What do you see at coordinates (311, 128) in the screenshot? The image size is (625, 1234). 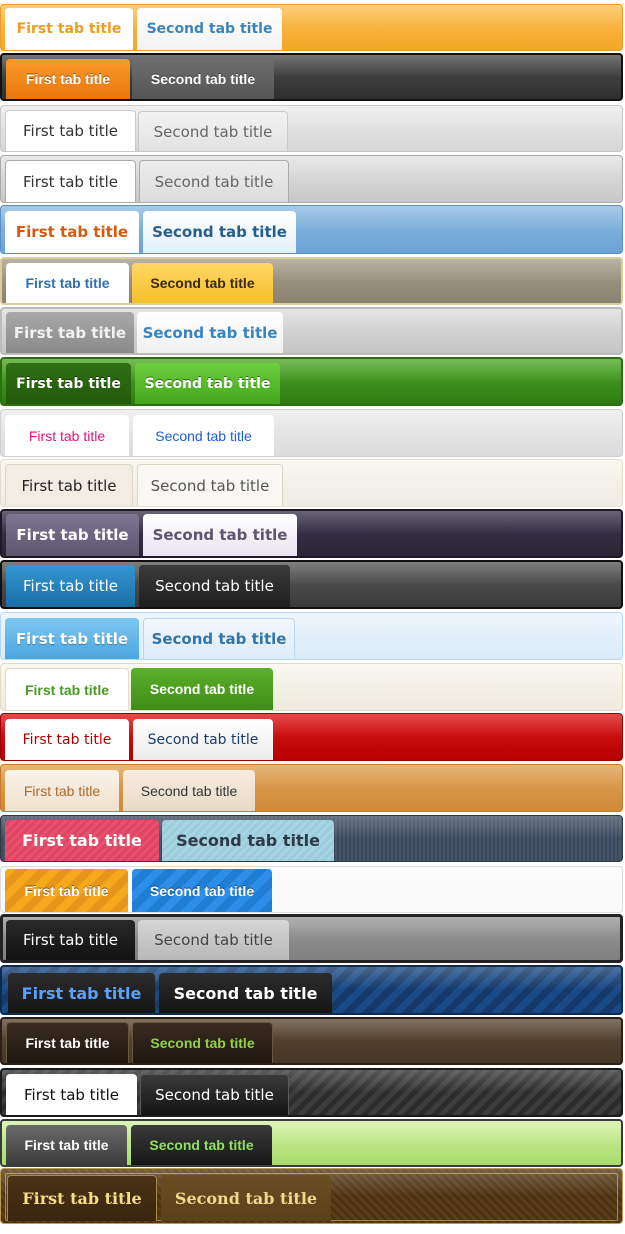 I see `tab-bar-light-gray: First tab title Second tab title` at bounding box center [311, 128].